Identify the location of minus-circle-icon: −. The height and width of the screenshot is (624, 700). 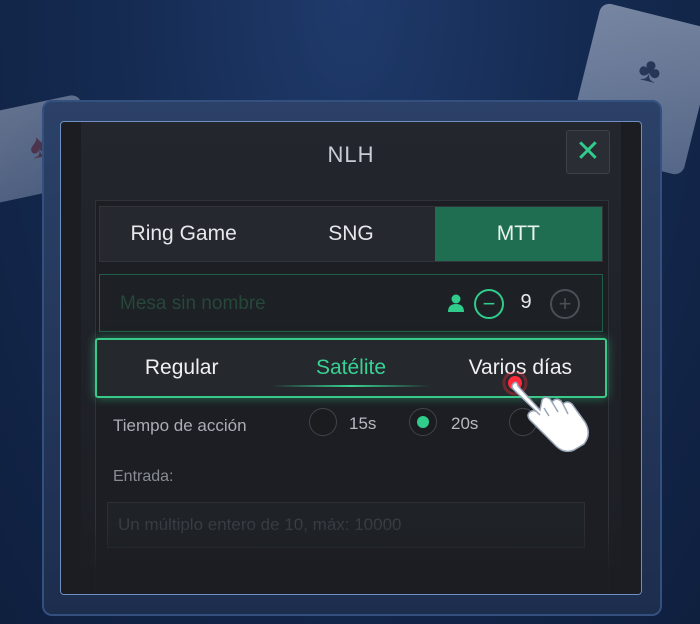
(489, 303).